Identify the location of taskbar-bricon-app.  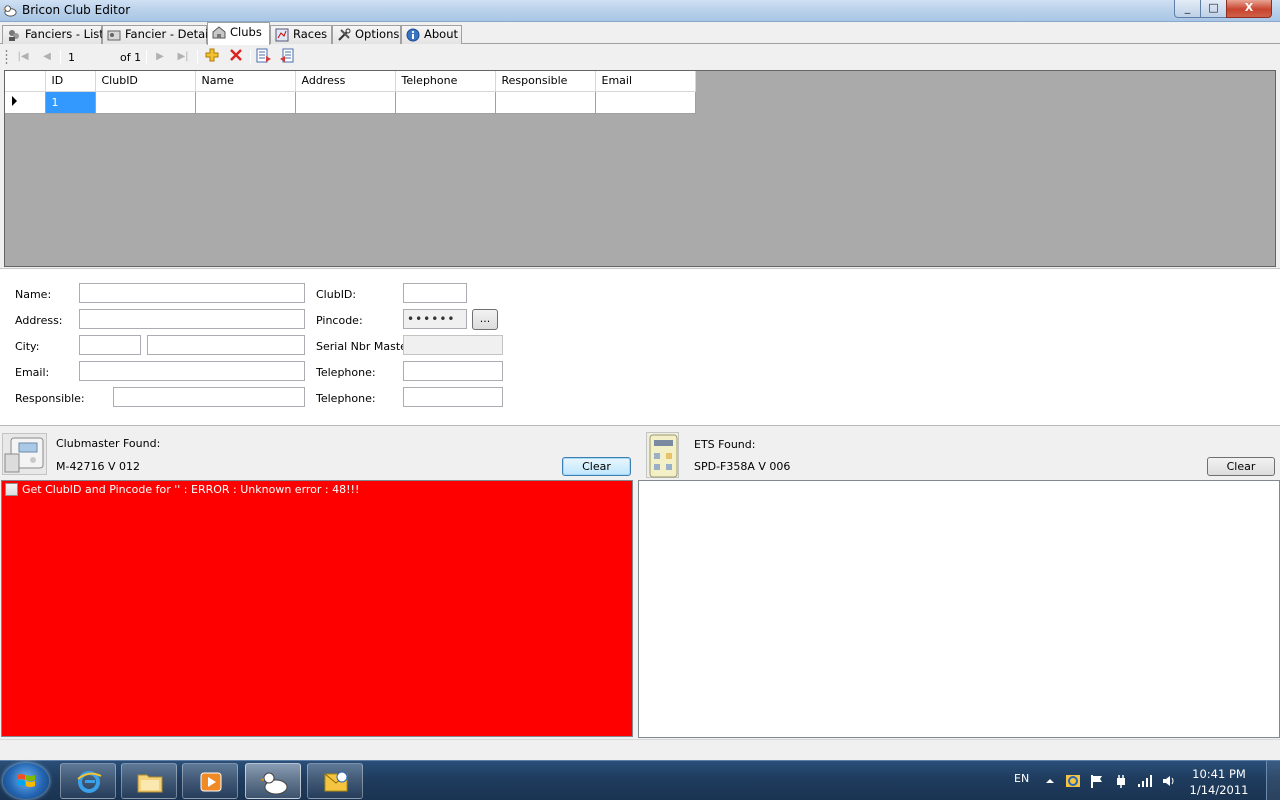
(273, 781).